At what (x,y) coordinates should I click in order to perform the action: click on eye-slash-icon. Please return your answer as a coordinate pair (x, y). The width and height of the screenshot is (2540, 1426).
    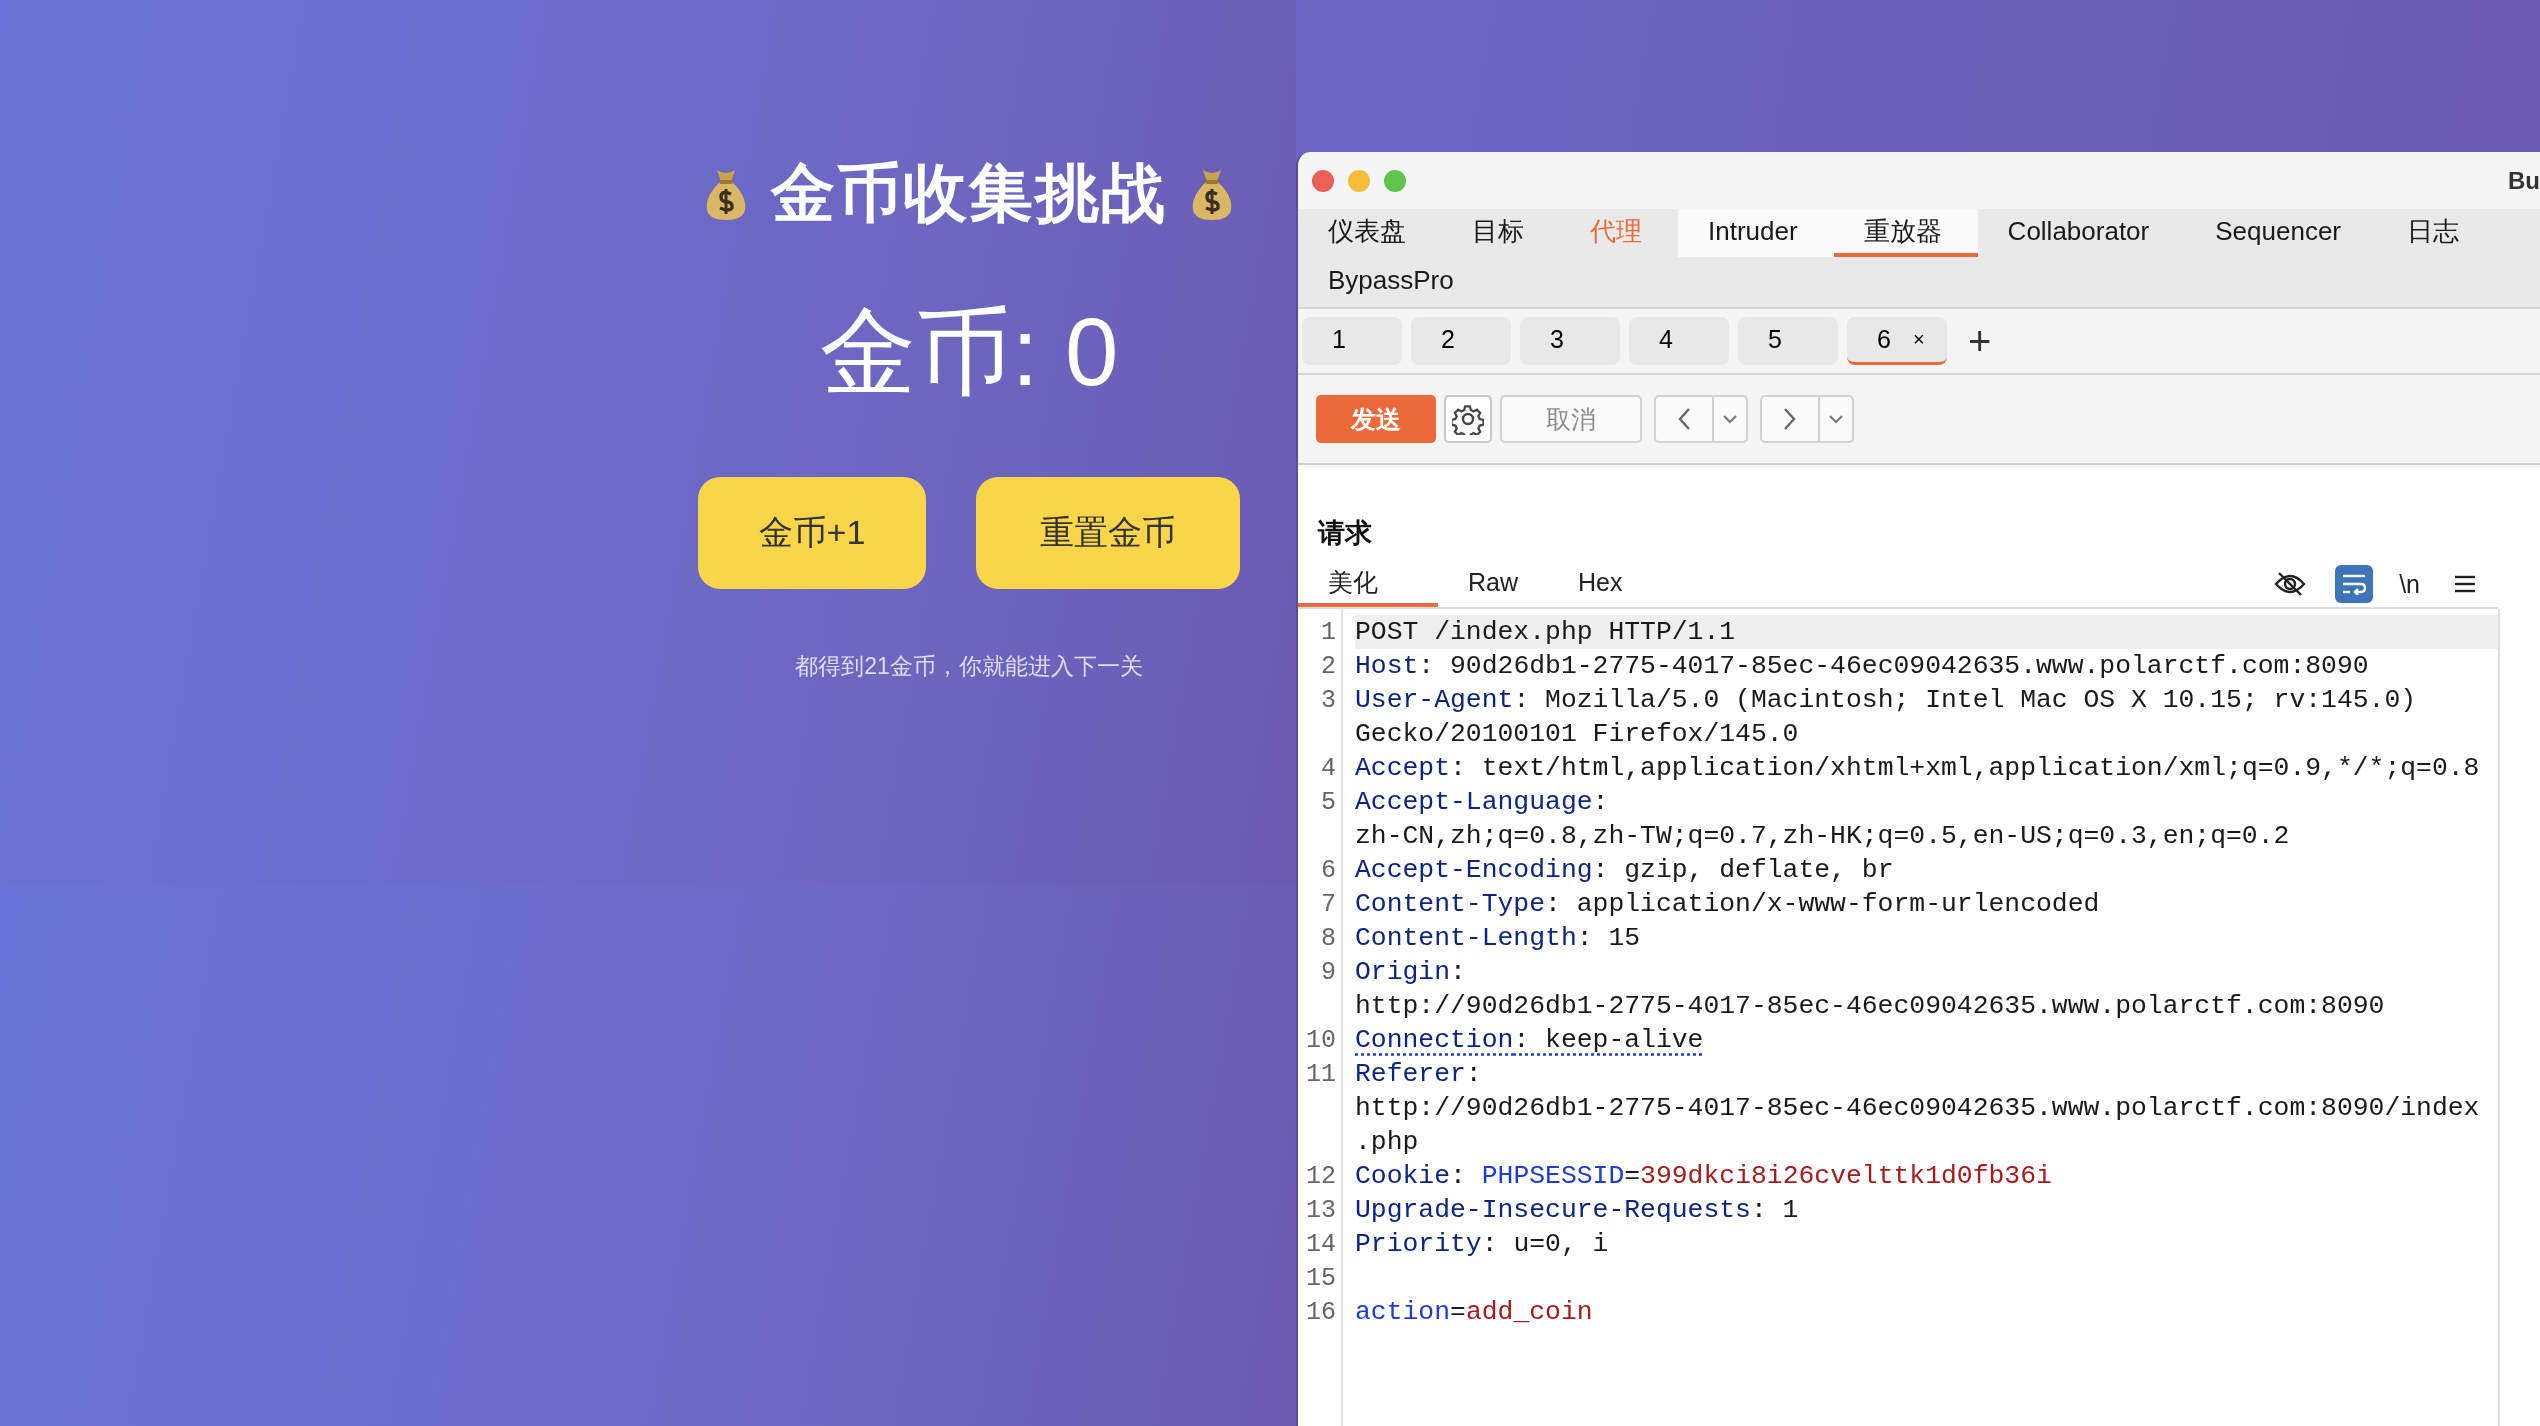
    Looking at the image, I should click on (2290, 584).